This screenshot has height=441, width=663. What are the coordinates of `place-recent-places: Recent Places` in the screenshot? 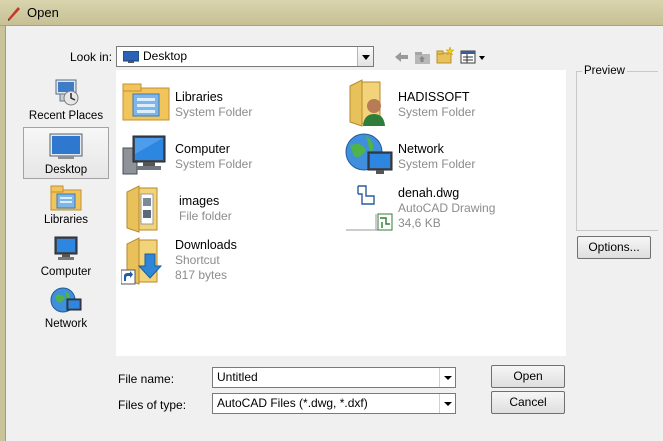 It's located at (66, 101).